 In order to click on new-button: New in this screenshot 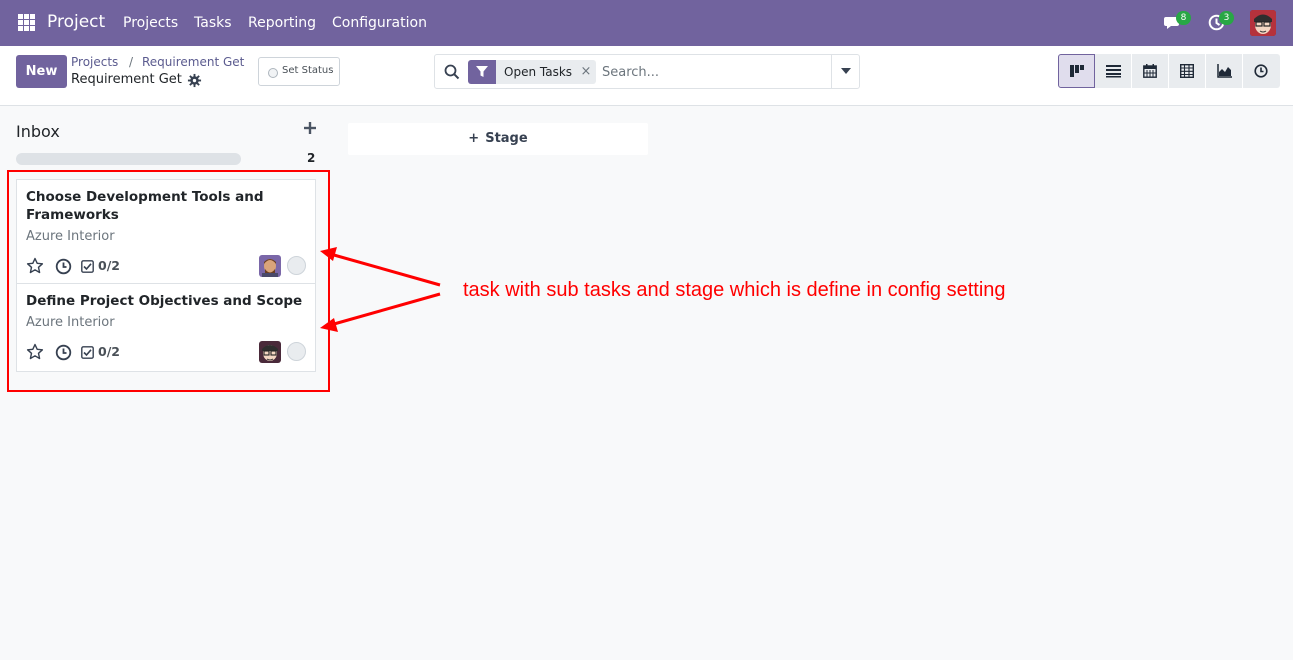, I will do `click(41, 71)`.